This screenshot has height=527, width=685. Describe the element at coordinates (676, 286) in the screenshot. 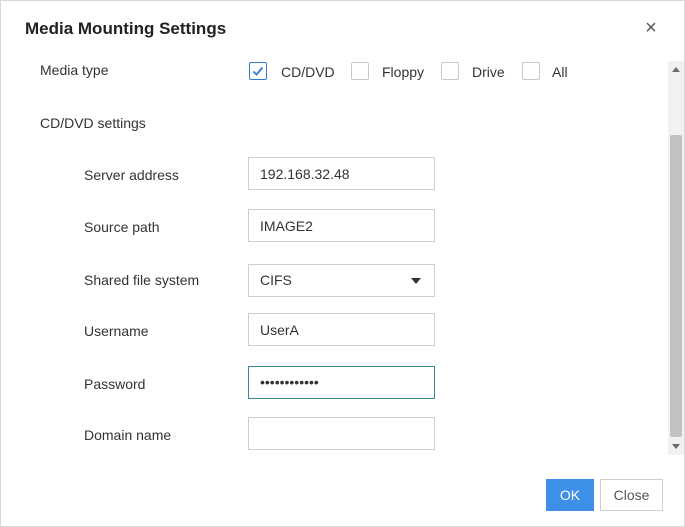

I see `scrollbar-thumb` at that location.